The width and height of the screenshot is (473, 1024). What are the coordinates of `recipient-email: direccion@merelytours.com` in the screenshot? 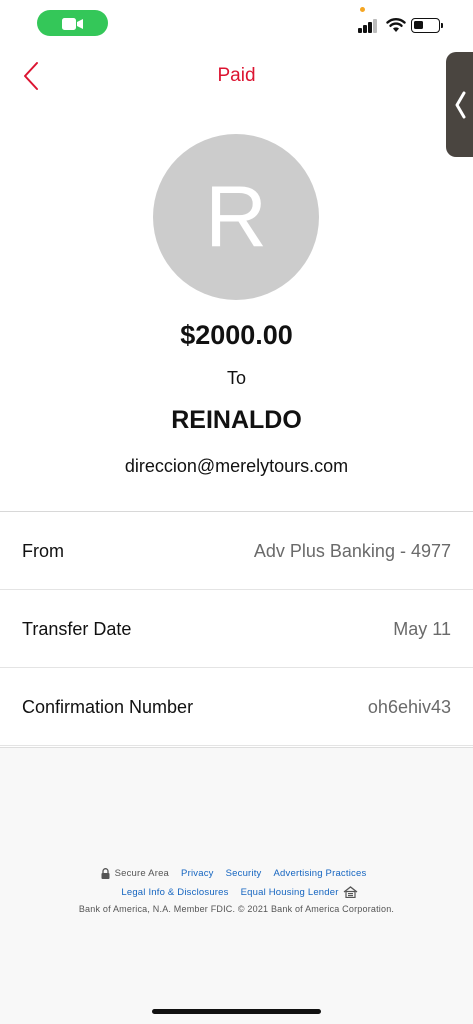 It's located at (236, 466).